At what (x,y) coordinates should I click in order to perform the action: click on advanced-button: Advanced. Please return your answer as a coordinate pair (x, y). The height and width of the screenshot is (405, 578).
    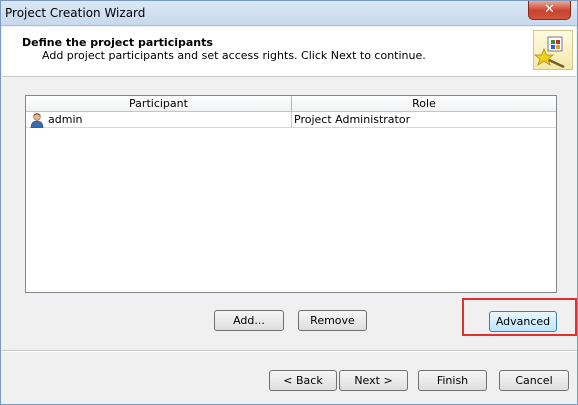
    Looking at the image, I should click on (523, 321).